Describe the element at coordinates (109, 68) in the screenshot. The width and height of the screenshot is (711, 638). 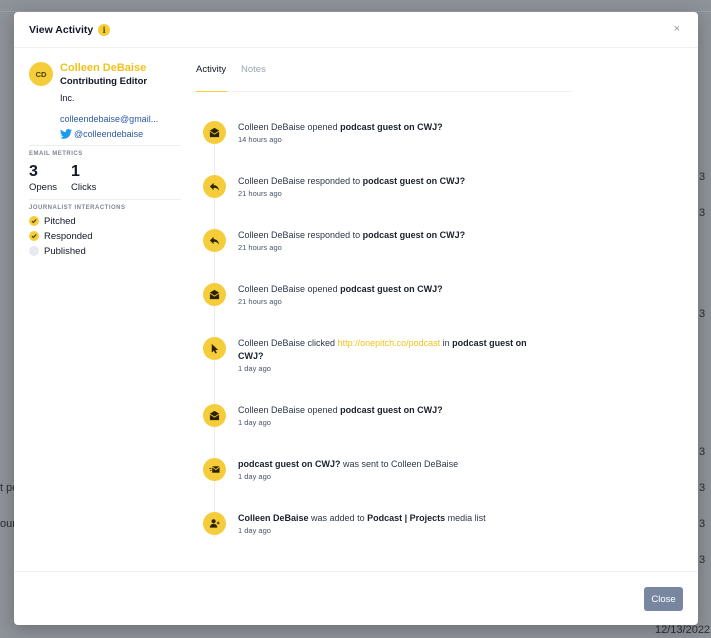
I see `contact-name: Colleen DeBaise` at that location.